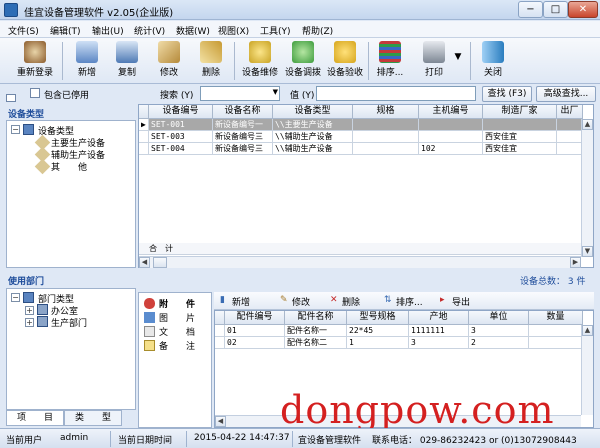  I want to click on col-header: 型号规格, so click(378, 318).